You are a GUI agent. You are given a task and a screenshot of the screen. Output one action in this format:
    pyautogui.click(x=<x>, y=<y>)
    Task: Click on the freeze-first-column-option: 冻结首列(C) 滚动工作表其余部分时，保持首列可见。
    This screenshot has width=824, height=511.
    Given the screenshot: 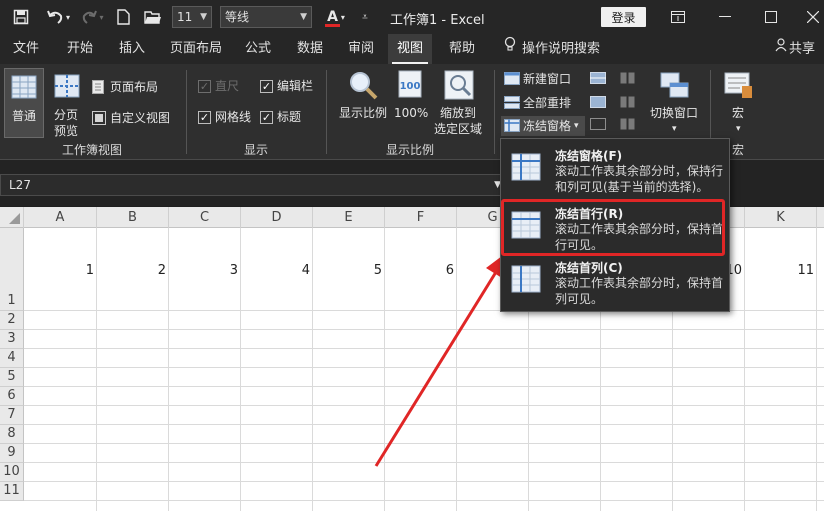 What is the action you would take?
    pyautogui.click(x=615, y=284)
    